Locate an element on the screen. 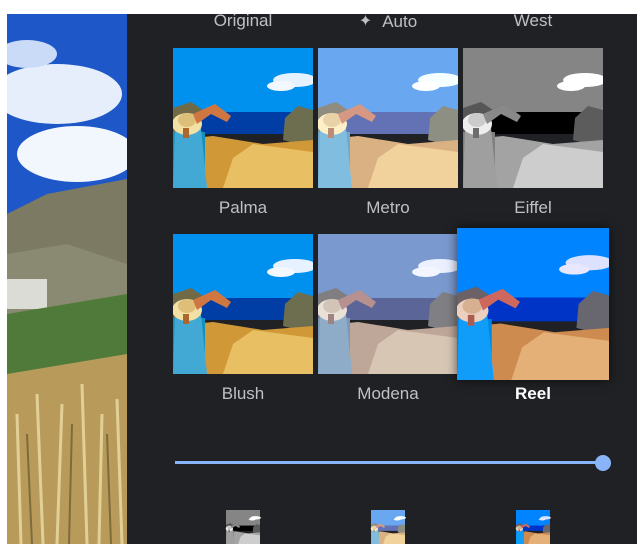 This screenshot has width=637, height=544. filter-label-text: West is located at coordinates (533, 20).